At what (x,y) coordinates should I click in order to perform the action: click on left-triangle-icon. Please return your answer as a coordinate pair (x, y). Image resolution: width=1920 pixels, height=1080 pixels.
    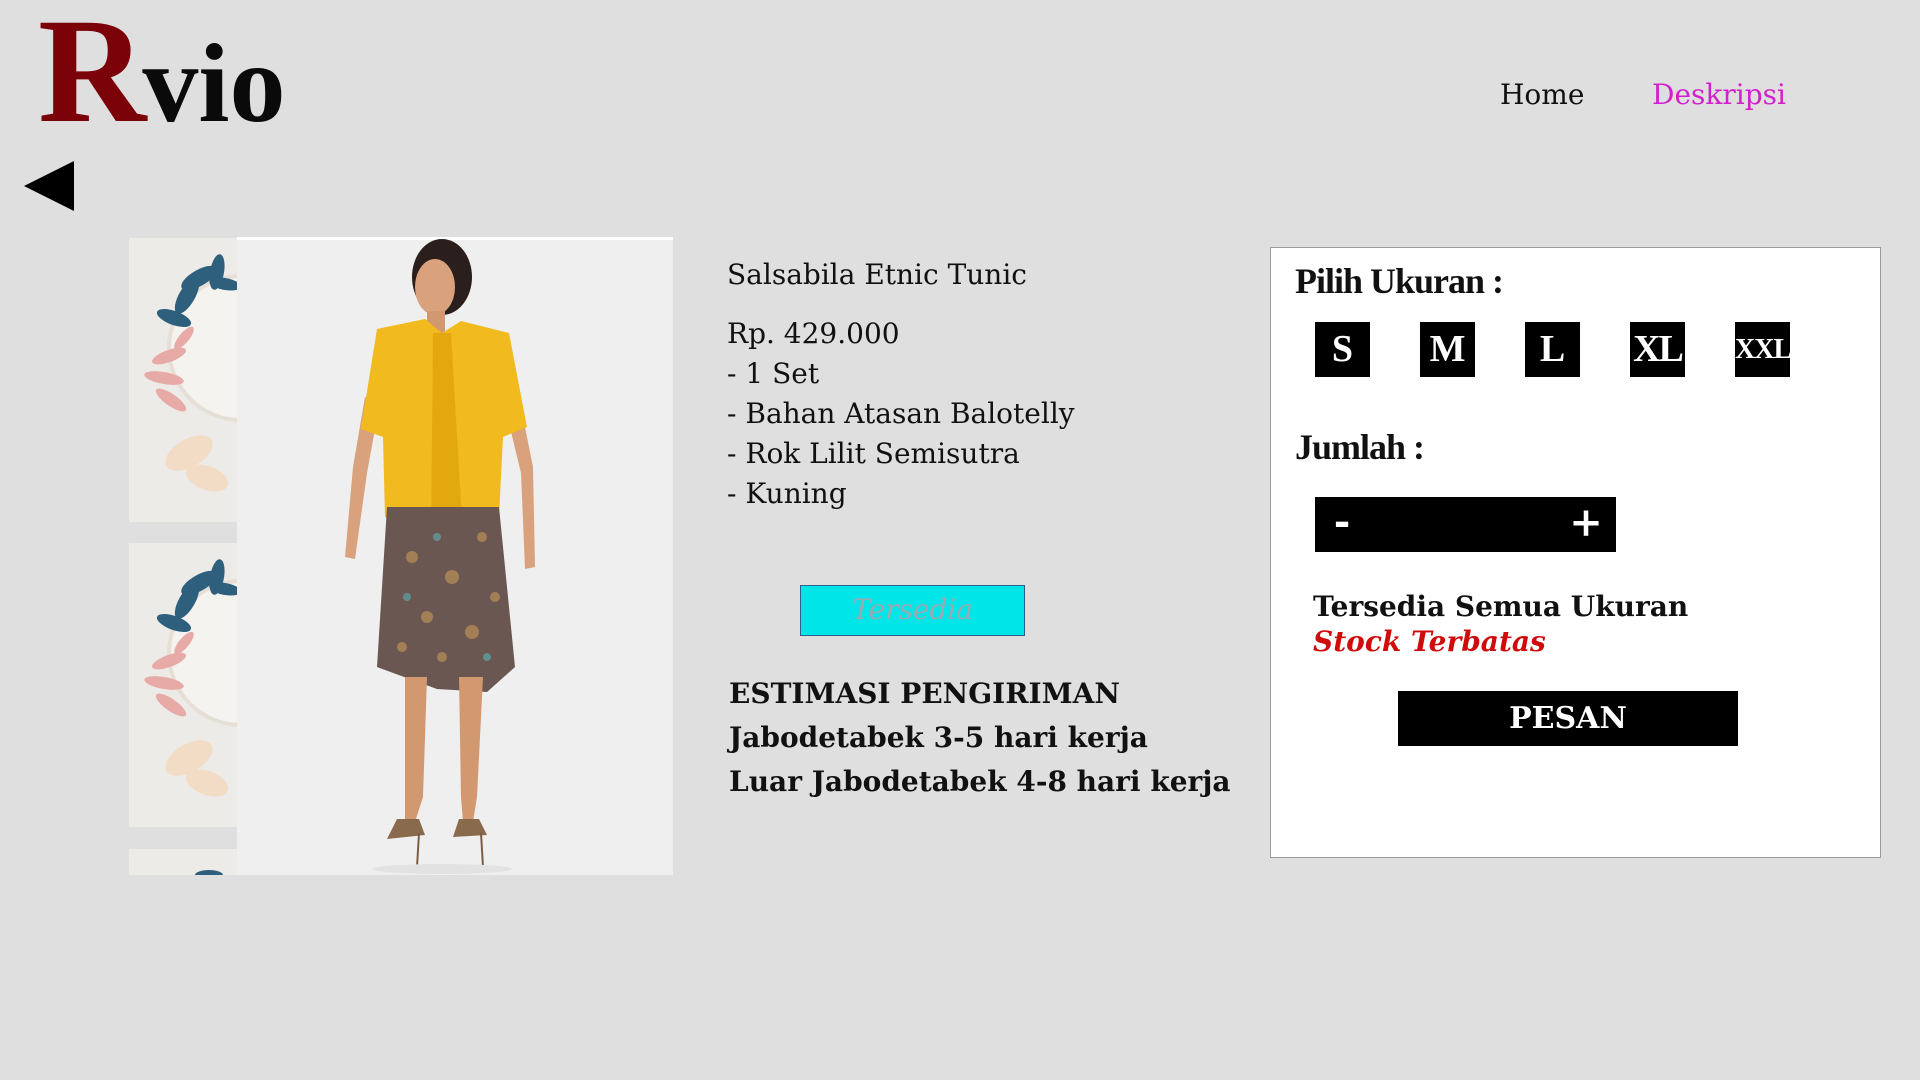
    Looking at the image, I should click on (49, 186).